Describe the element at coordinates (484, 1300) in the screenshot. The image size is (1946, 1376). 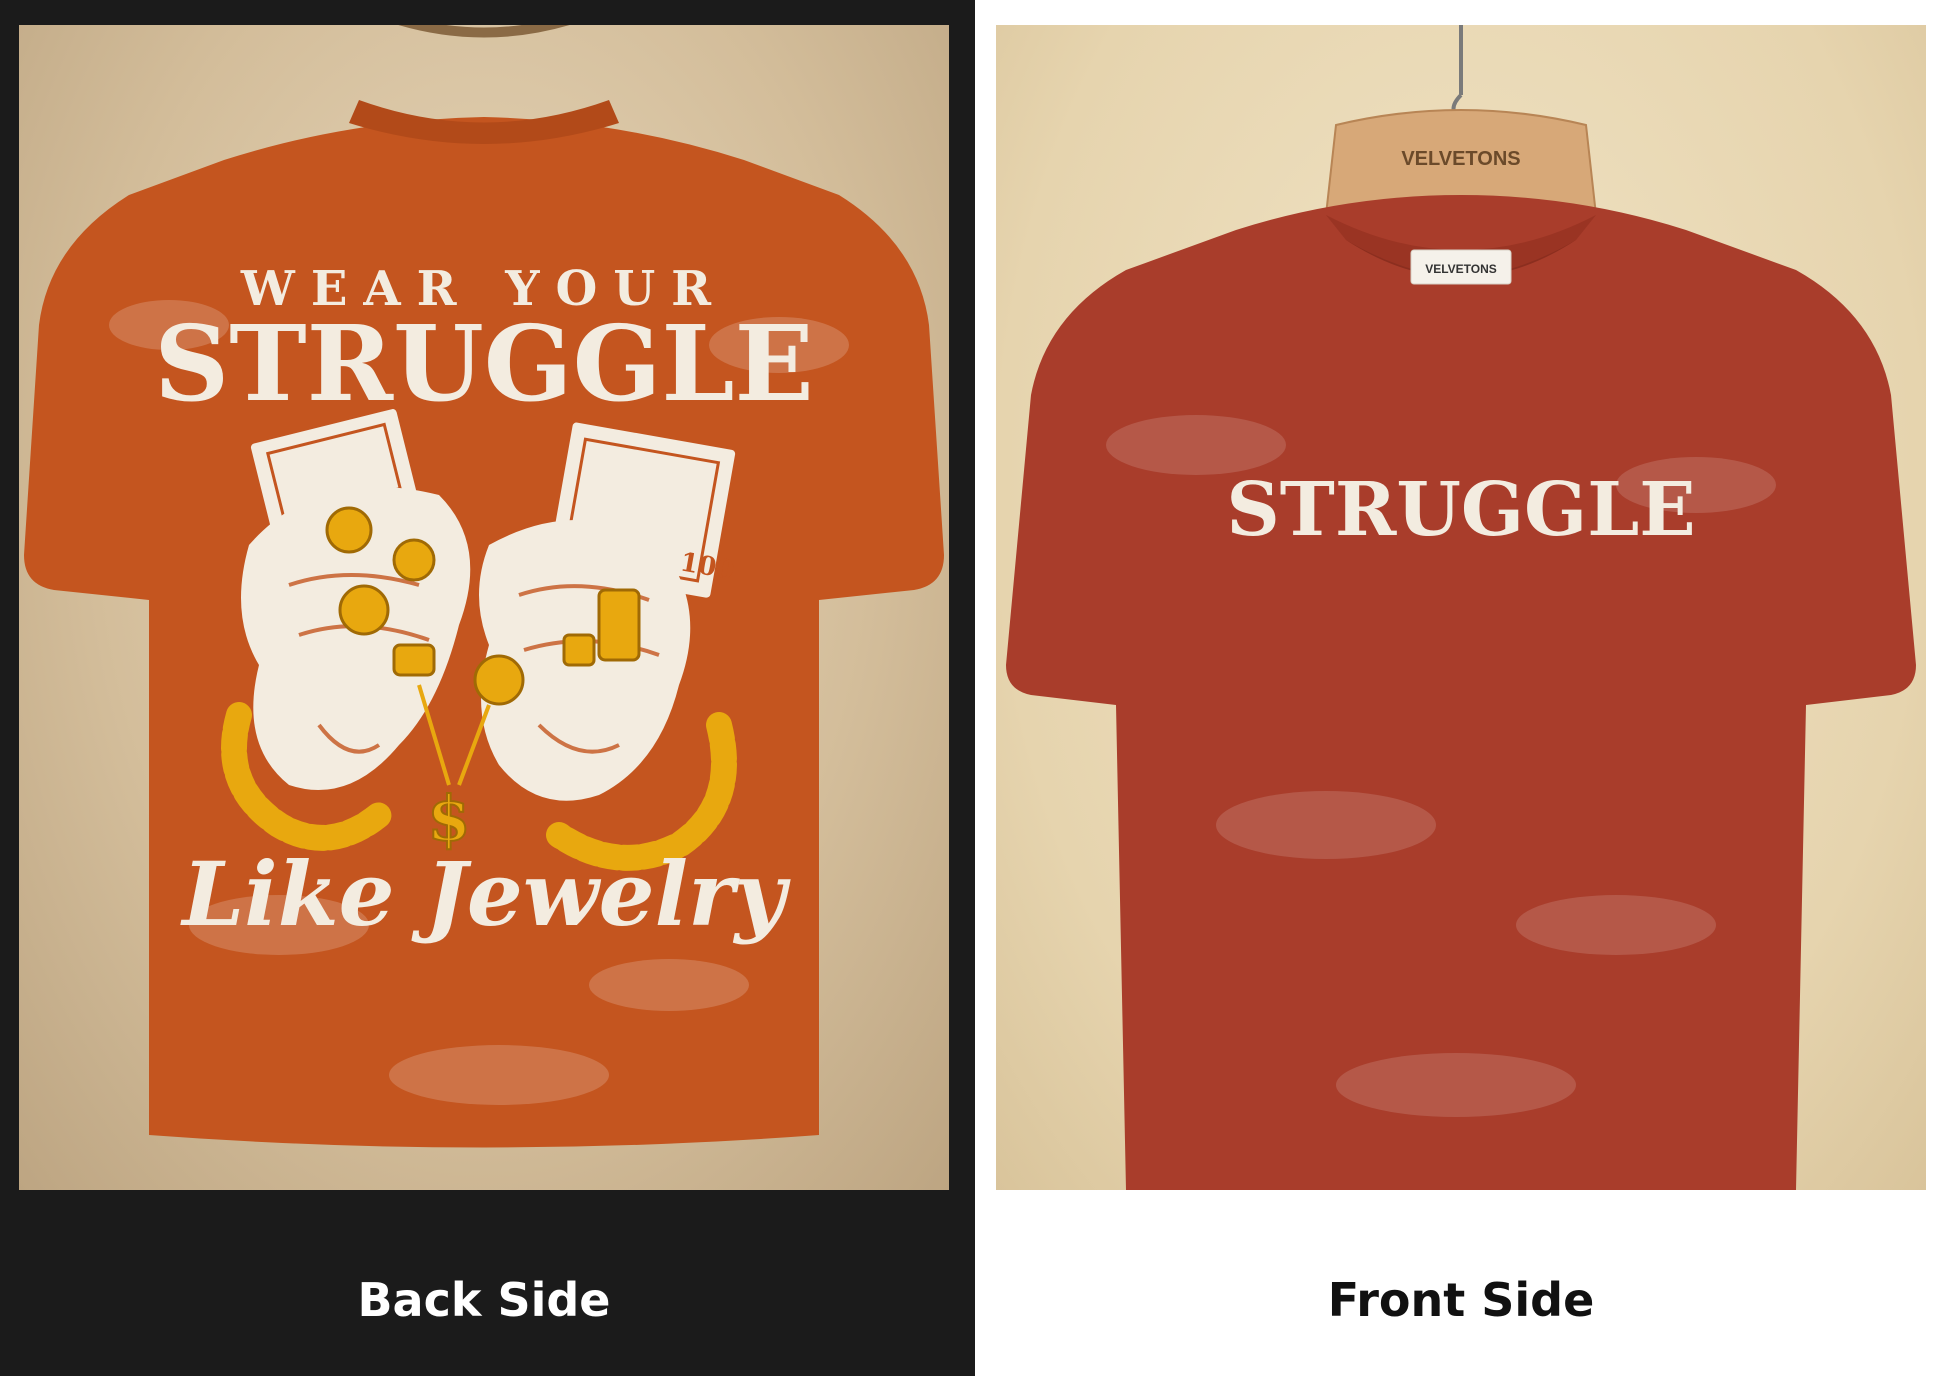
I see `back-side-caption: Back Side` at that location.